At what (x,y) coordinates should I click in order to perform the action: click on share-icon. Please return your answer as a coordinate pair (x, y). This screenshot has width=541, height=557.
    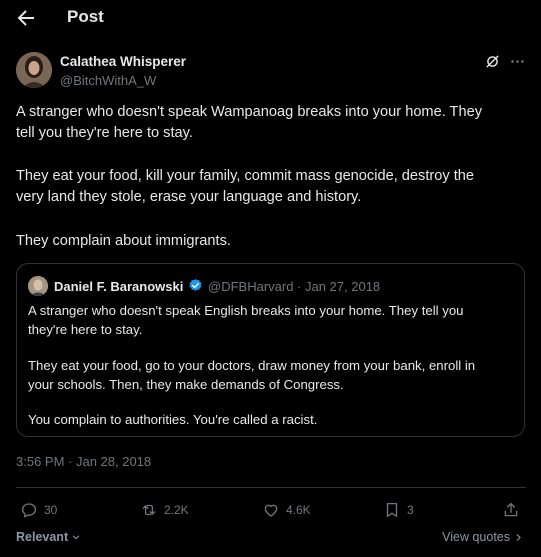
    Looking at the image, I should click on (511, 509).